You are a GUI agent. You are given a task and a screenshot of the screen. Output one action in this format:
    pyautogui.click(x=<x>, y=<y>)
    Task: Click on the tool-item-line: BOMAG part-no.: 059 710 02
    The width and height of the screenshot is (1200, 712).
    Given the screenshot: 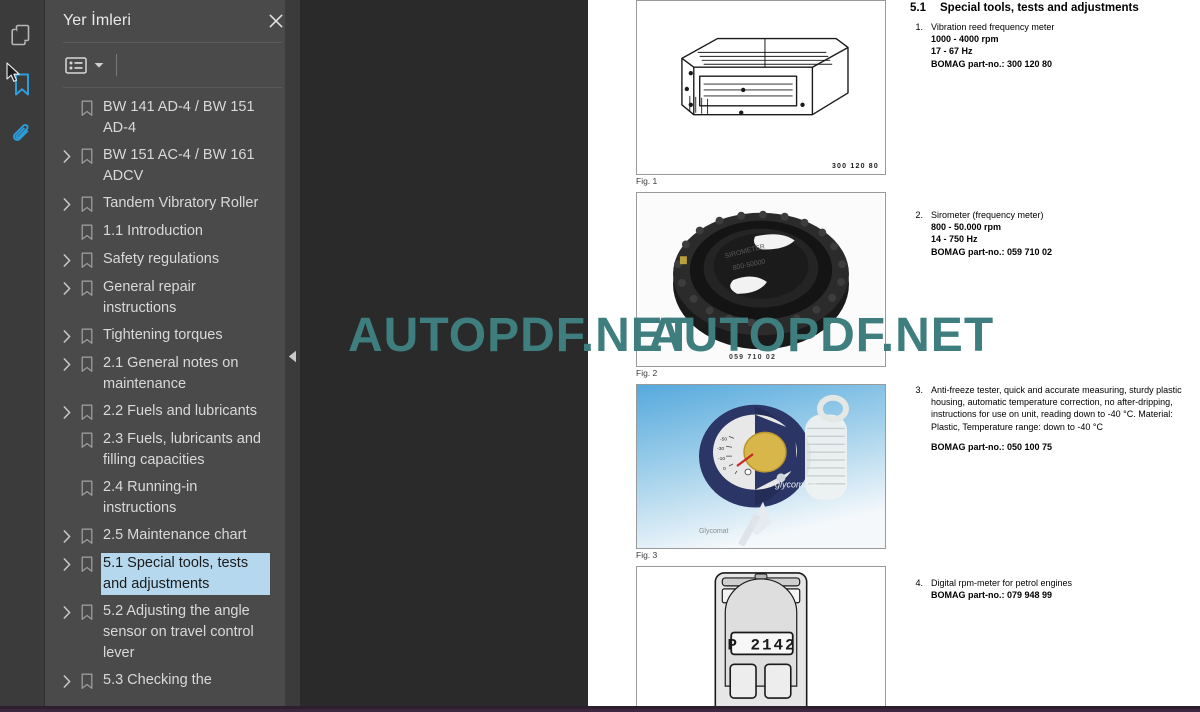 What is the action you would take?
    pyautogui.click(x=992, y=251)
    